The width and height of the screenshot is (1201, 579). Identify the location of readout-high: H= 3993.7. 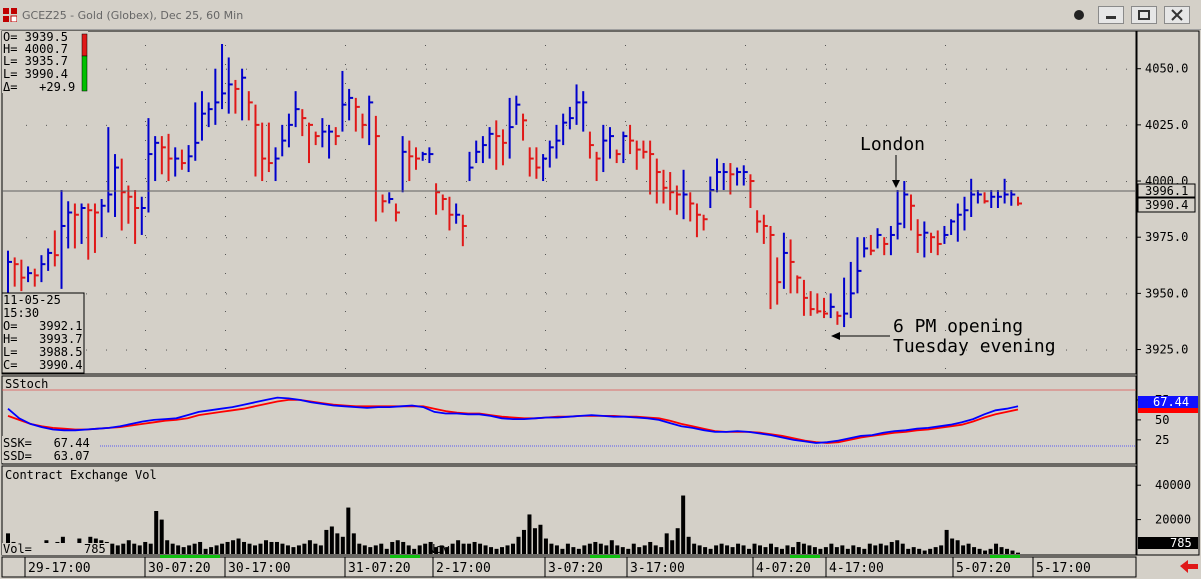
(42, 339).